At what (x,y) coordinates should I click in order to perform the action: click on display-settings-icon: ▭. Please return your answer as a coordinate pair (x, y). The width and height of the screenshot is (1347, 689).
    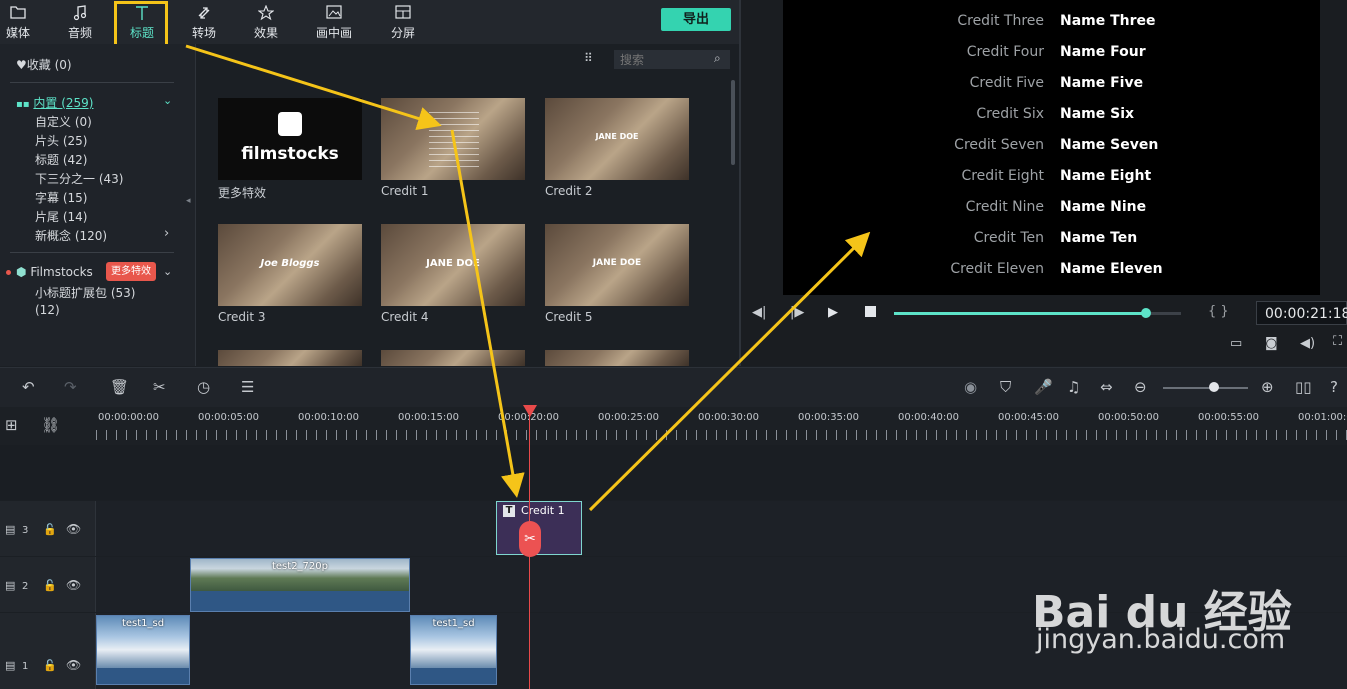
    Looking at the image, I should click on (1236, 343).